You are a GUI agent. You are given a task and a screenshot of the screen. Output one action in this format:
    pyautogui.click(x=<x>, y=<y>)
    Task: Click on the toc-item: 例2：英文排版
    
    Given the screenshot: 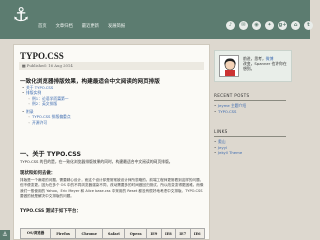 What is the action you would take?
    pyautogui.click(x=46, y=104)
    